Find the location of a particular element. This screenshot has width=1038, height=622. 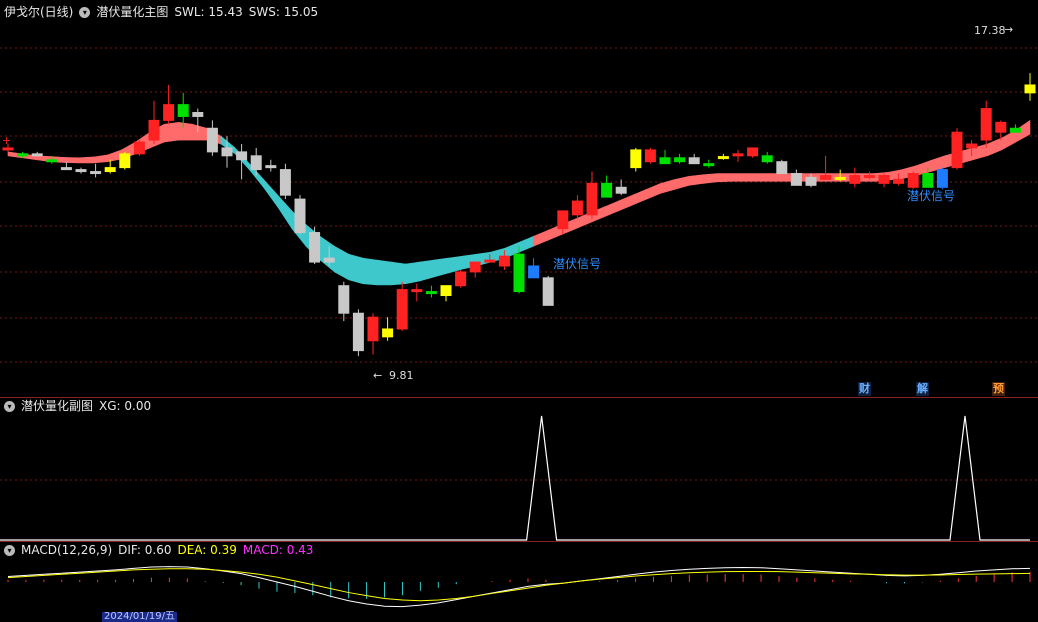

signal-label-1: 潜伏信号 is located at coordinates (577, 264).